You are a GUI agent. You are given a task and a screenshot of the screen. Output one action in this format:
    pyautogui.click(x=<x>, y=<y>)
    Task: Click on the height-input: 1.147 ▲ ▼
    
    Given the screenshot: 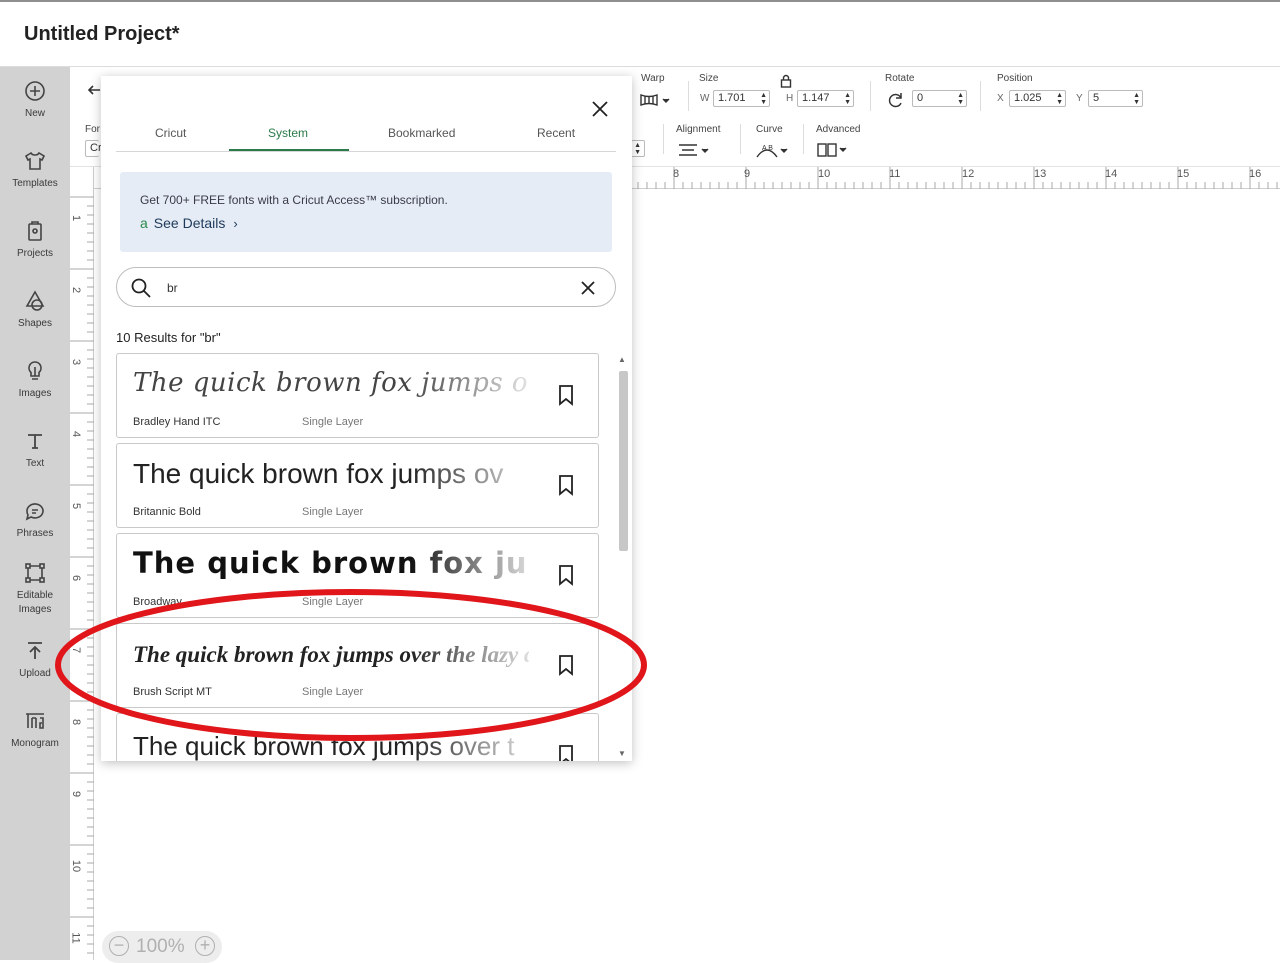 What is the action you would take?
    pyautogui.click(x=825, y=98)
    